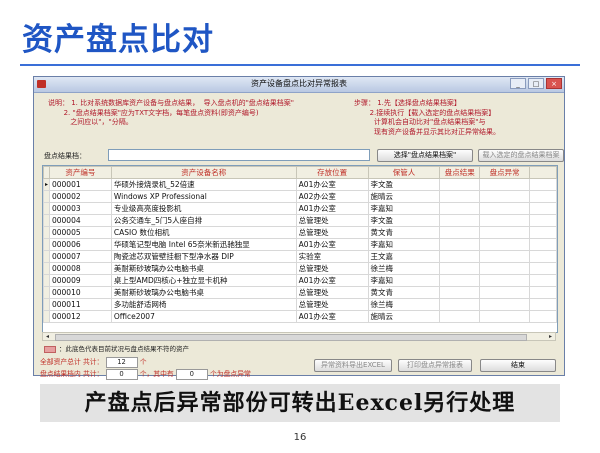  I want to click on cell-asset-name: 专业级高亮度投影机, so click(203, 208).